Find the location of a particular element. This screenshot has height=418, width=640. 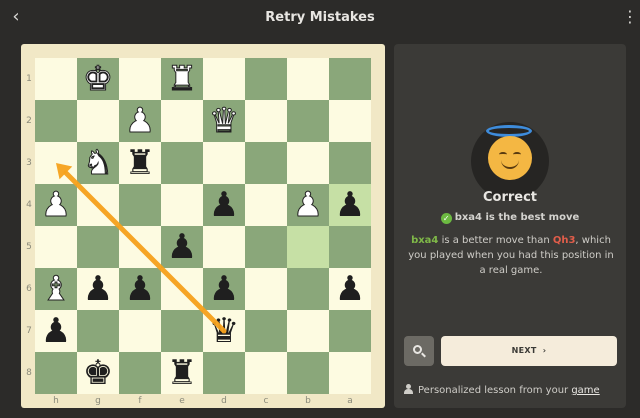

square-h8 is located at coordinates (56, 373).